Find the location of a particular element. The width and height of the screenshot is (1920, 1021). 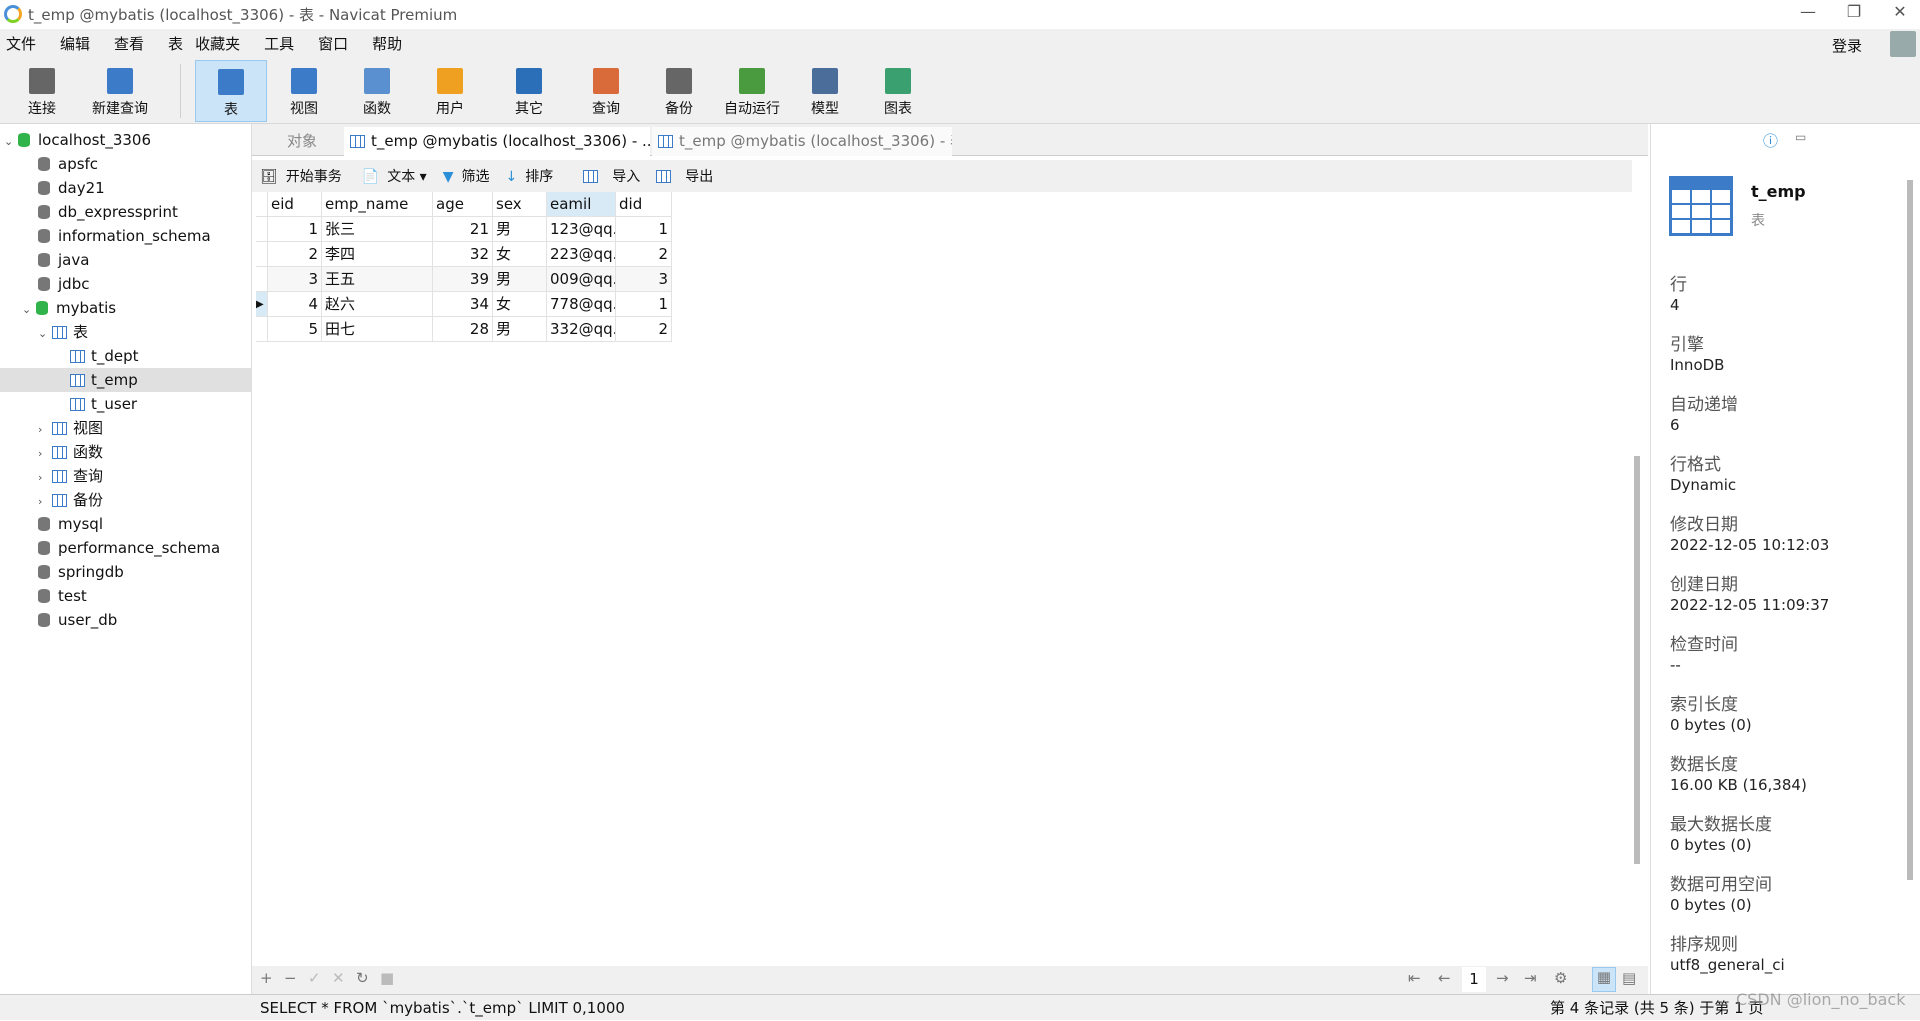

login-link: 登录 is located at coordinates (1847, 45).